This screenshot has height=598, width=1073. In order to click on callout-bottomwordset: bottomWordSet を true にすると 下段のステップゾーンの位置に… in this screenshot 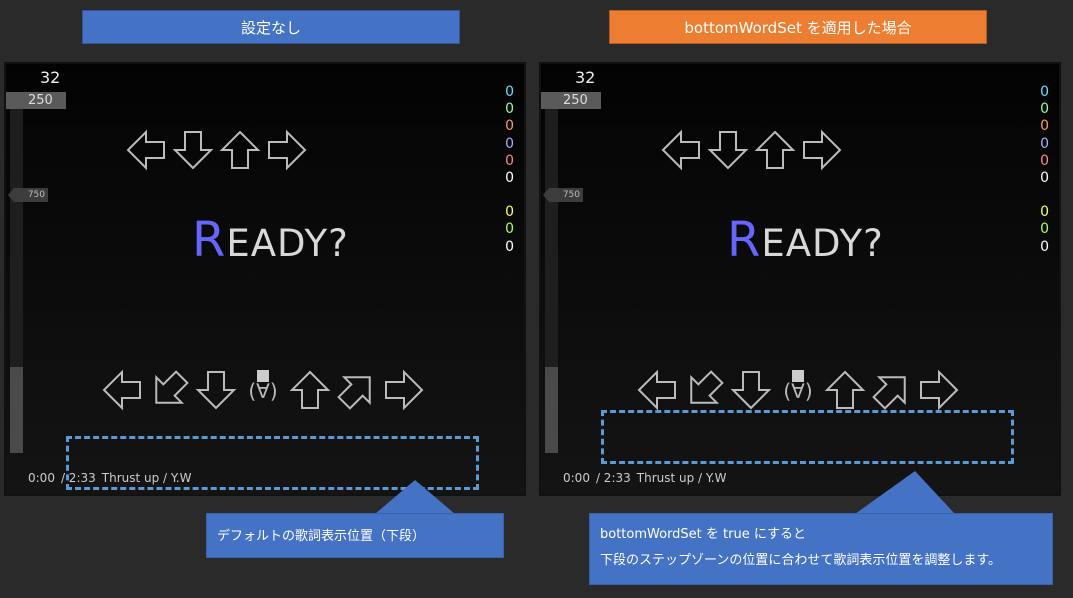, I will do `click(821, 549)`.